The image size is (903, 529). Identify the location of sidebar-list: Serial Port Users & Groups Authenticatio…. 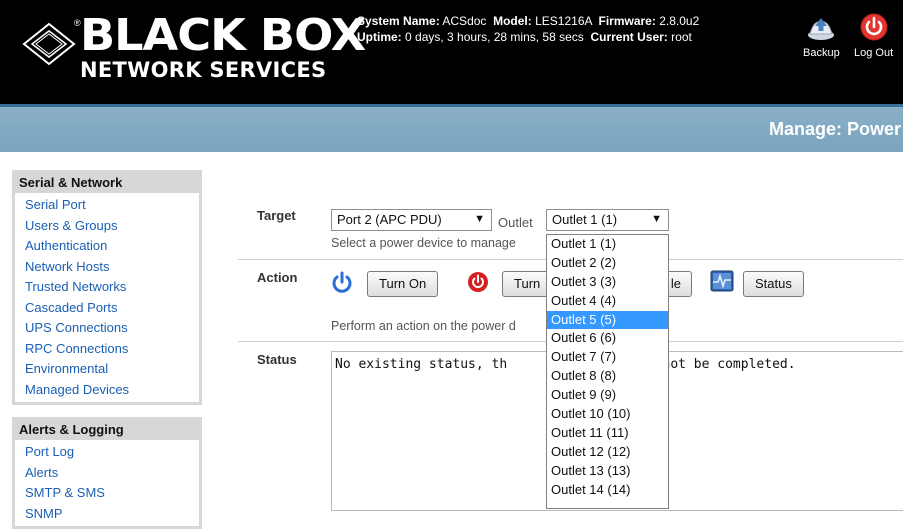
(107, 297).